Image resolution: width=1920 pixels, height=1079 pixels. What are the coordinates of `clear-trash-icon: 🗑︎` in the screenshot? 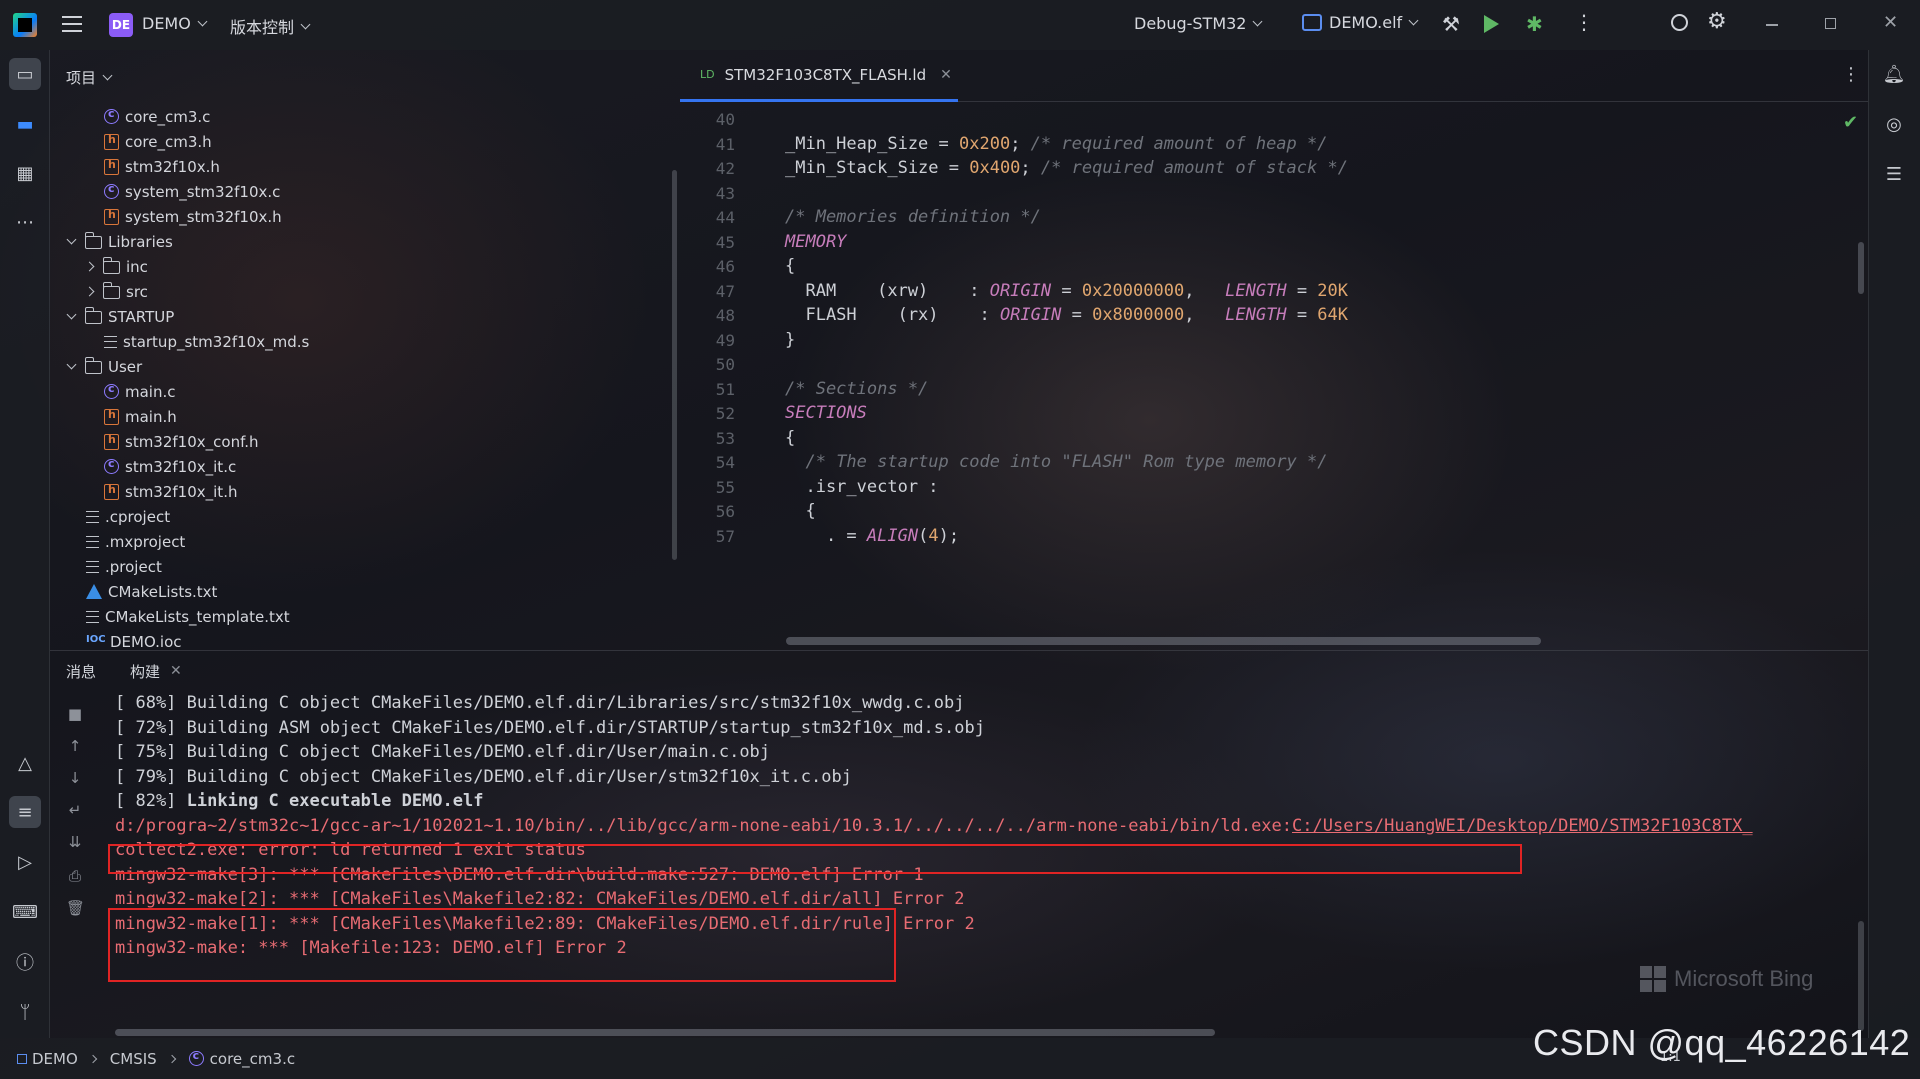 It's located at (75, 908).